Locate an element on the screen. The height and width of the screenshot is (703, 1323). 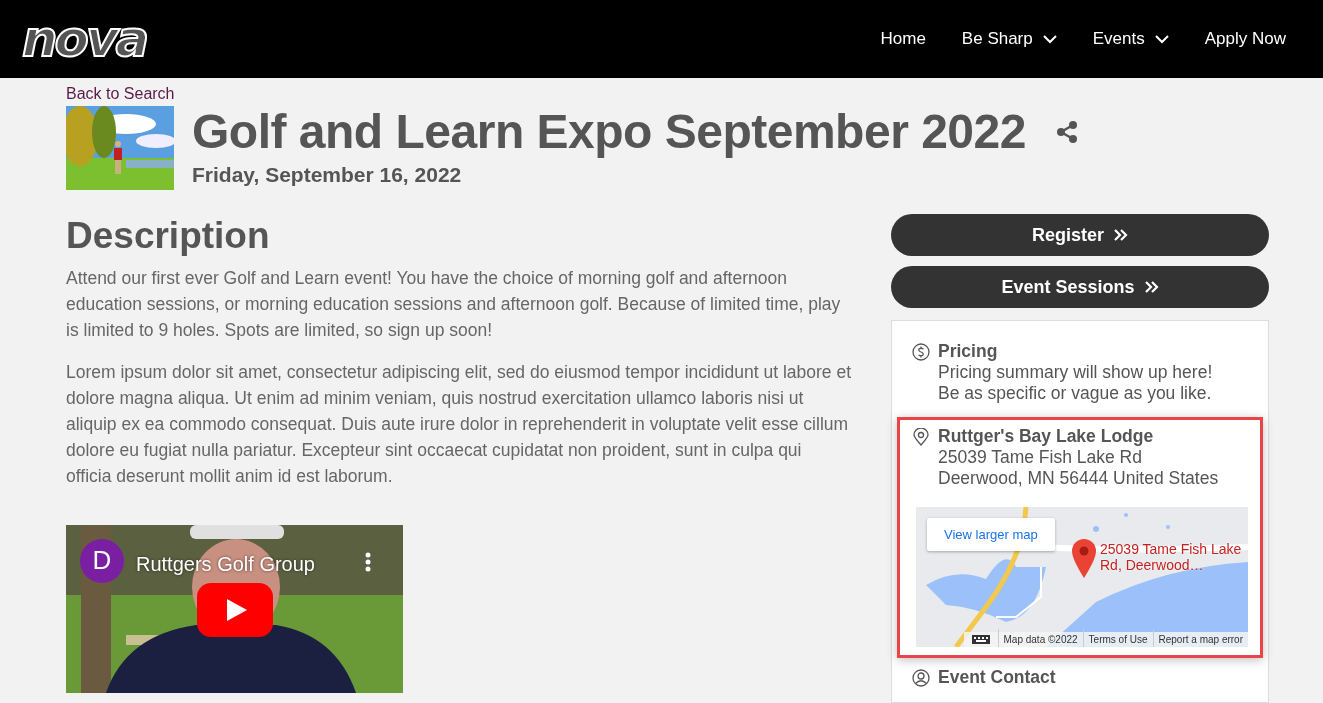
paragraph: Lorem ipsum dolor sit amet, consectetur adipiscing elit, sed do eiusmod tempor incididunt ut labore et dolore magna aliqua. Ut enim ad minim veniam, quis nostrud exercitation ullamco laboris nisi ut aliquip ex ea commodo consequat. Duis aute irure dolor in reprehenderit in voluptate velit esse cillum dolore eu fugiat nulla pariatur. Excepteur sint occaecat cupidatat non proident, sunt in culpa qui officia deserunt mollit anim id est laborum. is located at coordinates (458, 424).